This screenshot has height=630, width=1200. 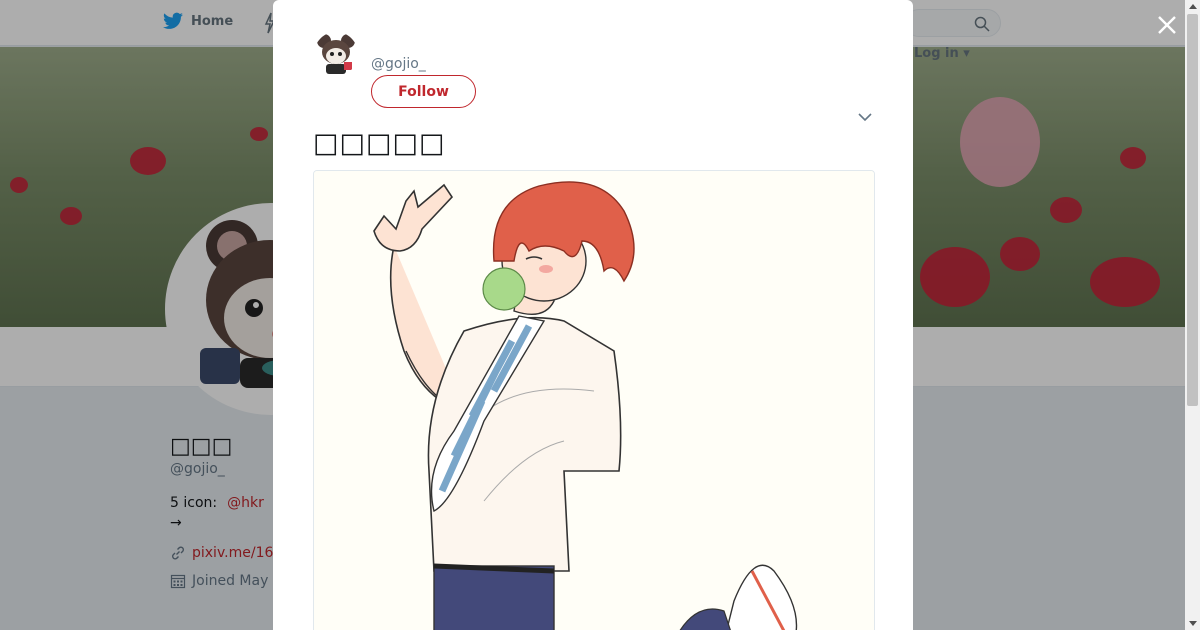 What do you see at coordinates (423, 91) in the screenshot?
I see `follow-button: Follow` at bounding box center [423, 91].